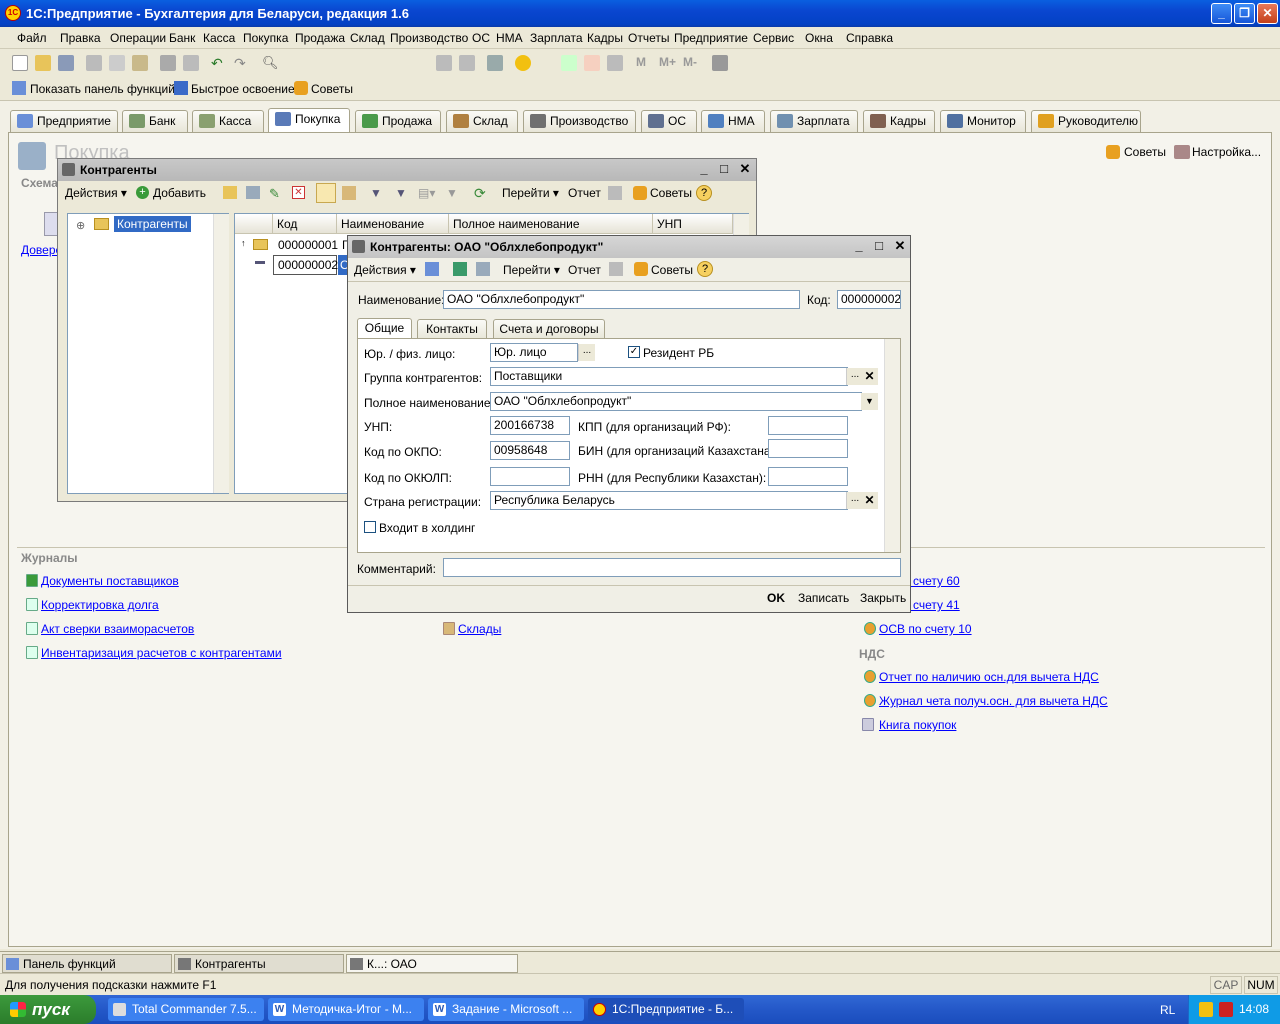 Image resolution: width=1280 pixels, height=1024 pixels. Describe the element at coordinates (711, 38) in the screenshot. I see `menu-enterprise: Предприятие` at that location.